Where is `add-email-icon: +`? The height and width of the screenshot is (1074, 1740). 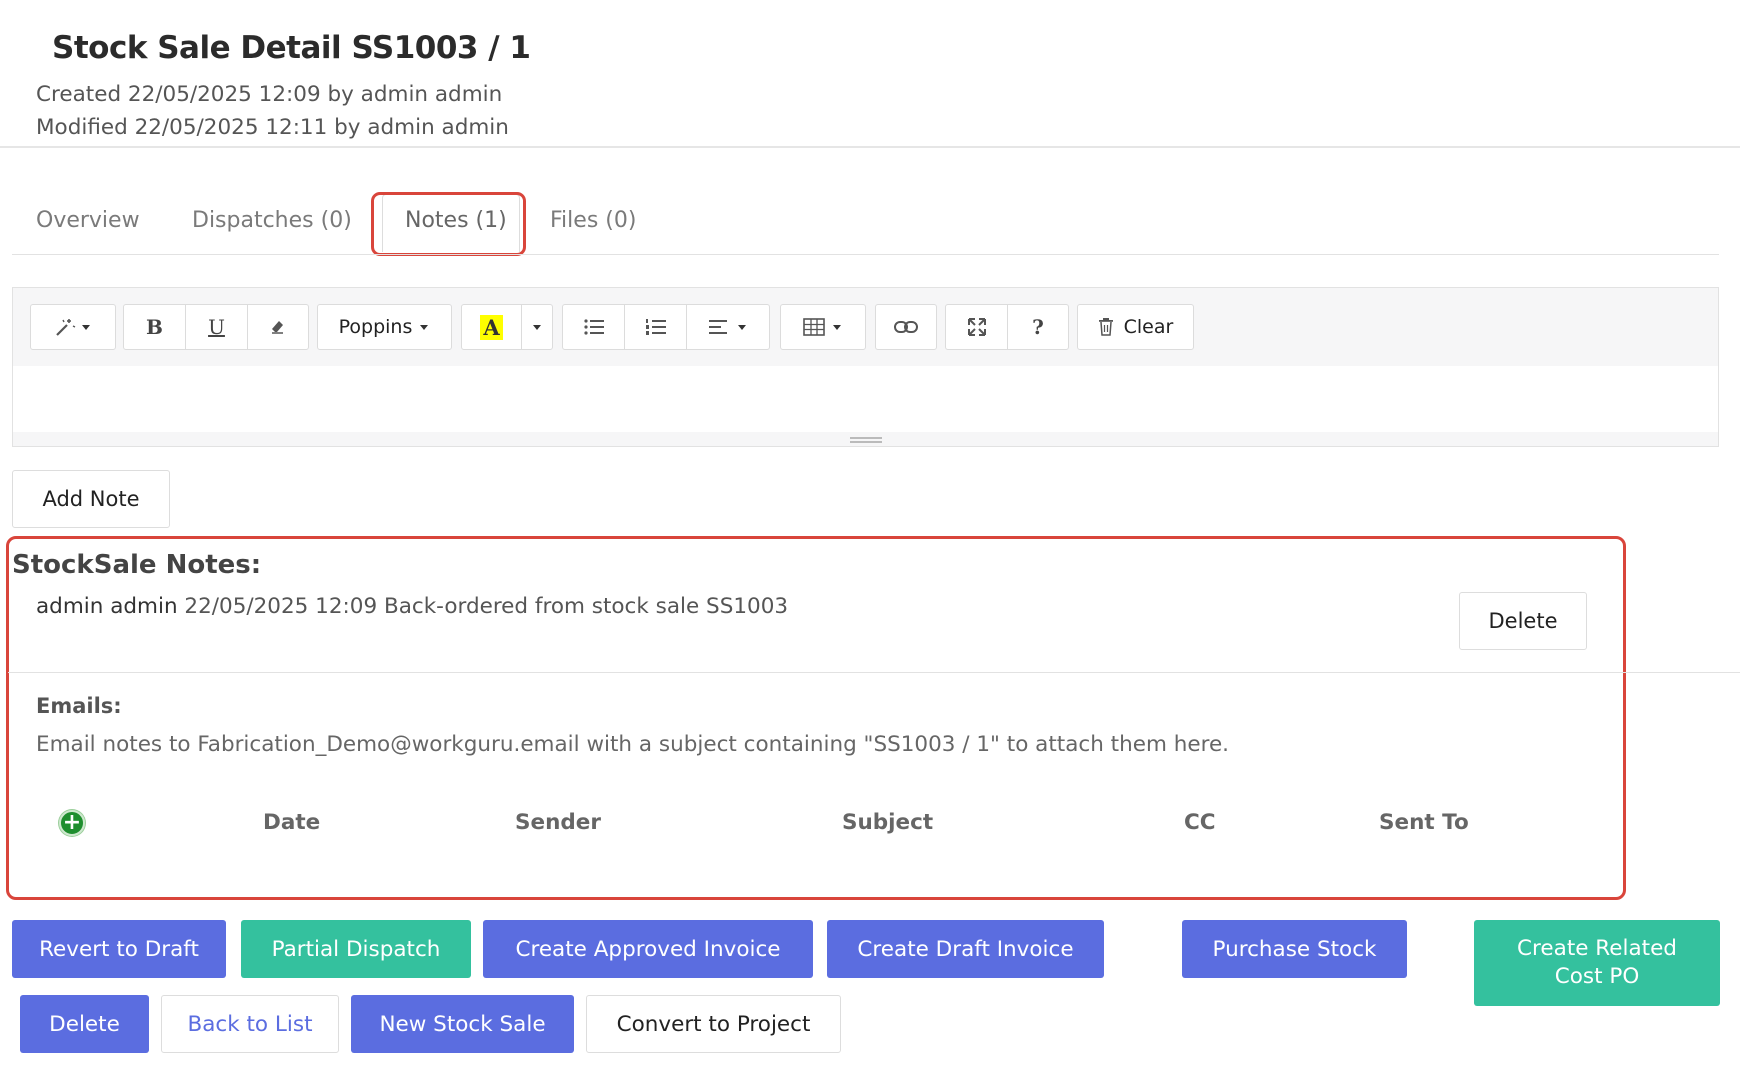 add-email-icon: + is located at coordinates (72, 823).